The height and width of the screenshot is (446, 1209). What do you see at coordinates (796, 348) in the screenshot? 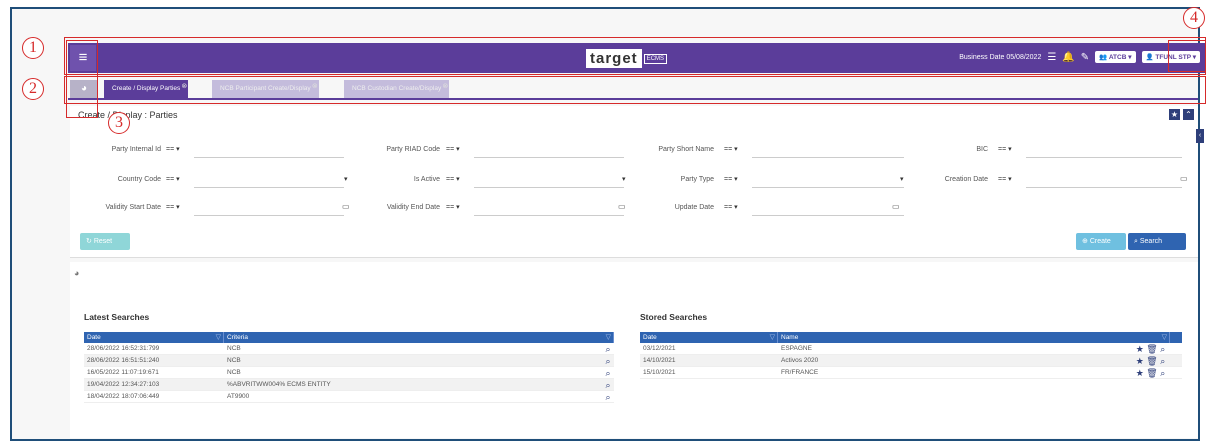
I see `row-name: ESPAGNE` at bounding box center [796, 348].